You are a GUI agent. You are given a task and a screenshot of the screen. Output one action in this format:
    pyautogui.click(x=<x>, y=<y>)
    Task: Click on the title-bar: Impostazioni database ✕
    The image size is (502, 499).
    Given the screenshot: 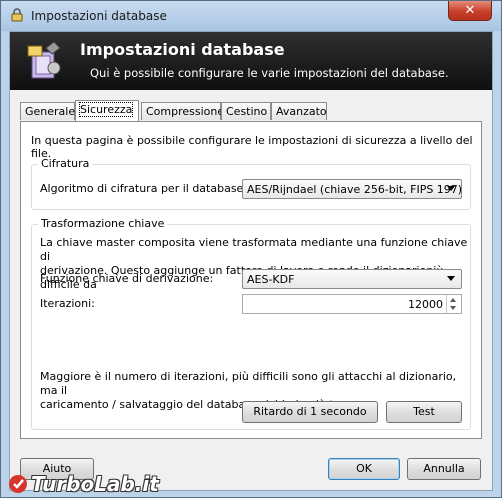 What is the action you would take?
    pyautogui.click(x=251, y=16)
    